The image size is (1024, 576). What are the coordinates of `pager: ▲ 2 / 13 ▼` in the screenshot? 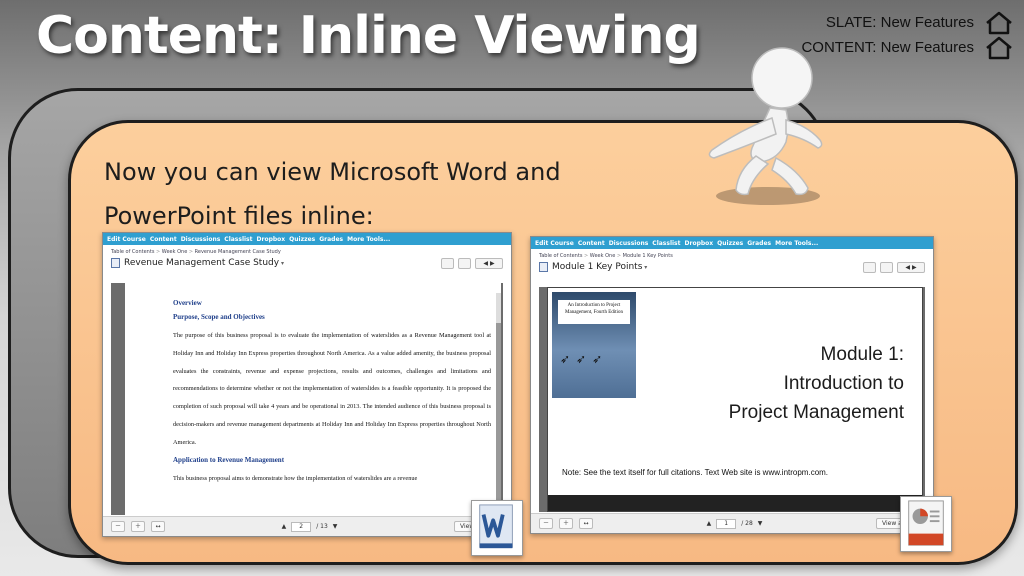 It's located at (310, 526).